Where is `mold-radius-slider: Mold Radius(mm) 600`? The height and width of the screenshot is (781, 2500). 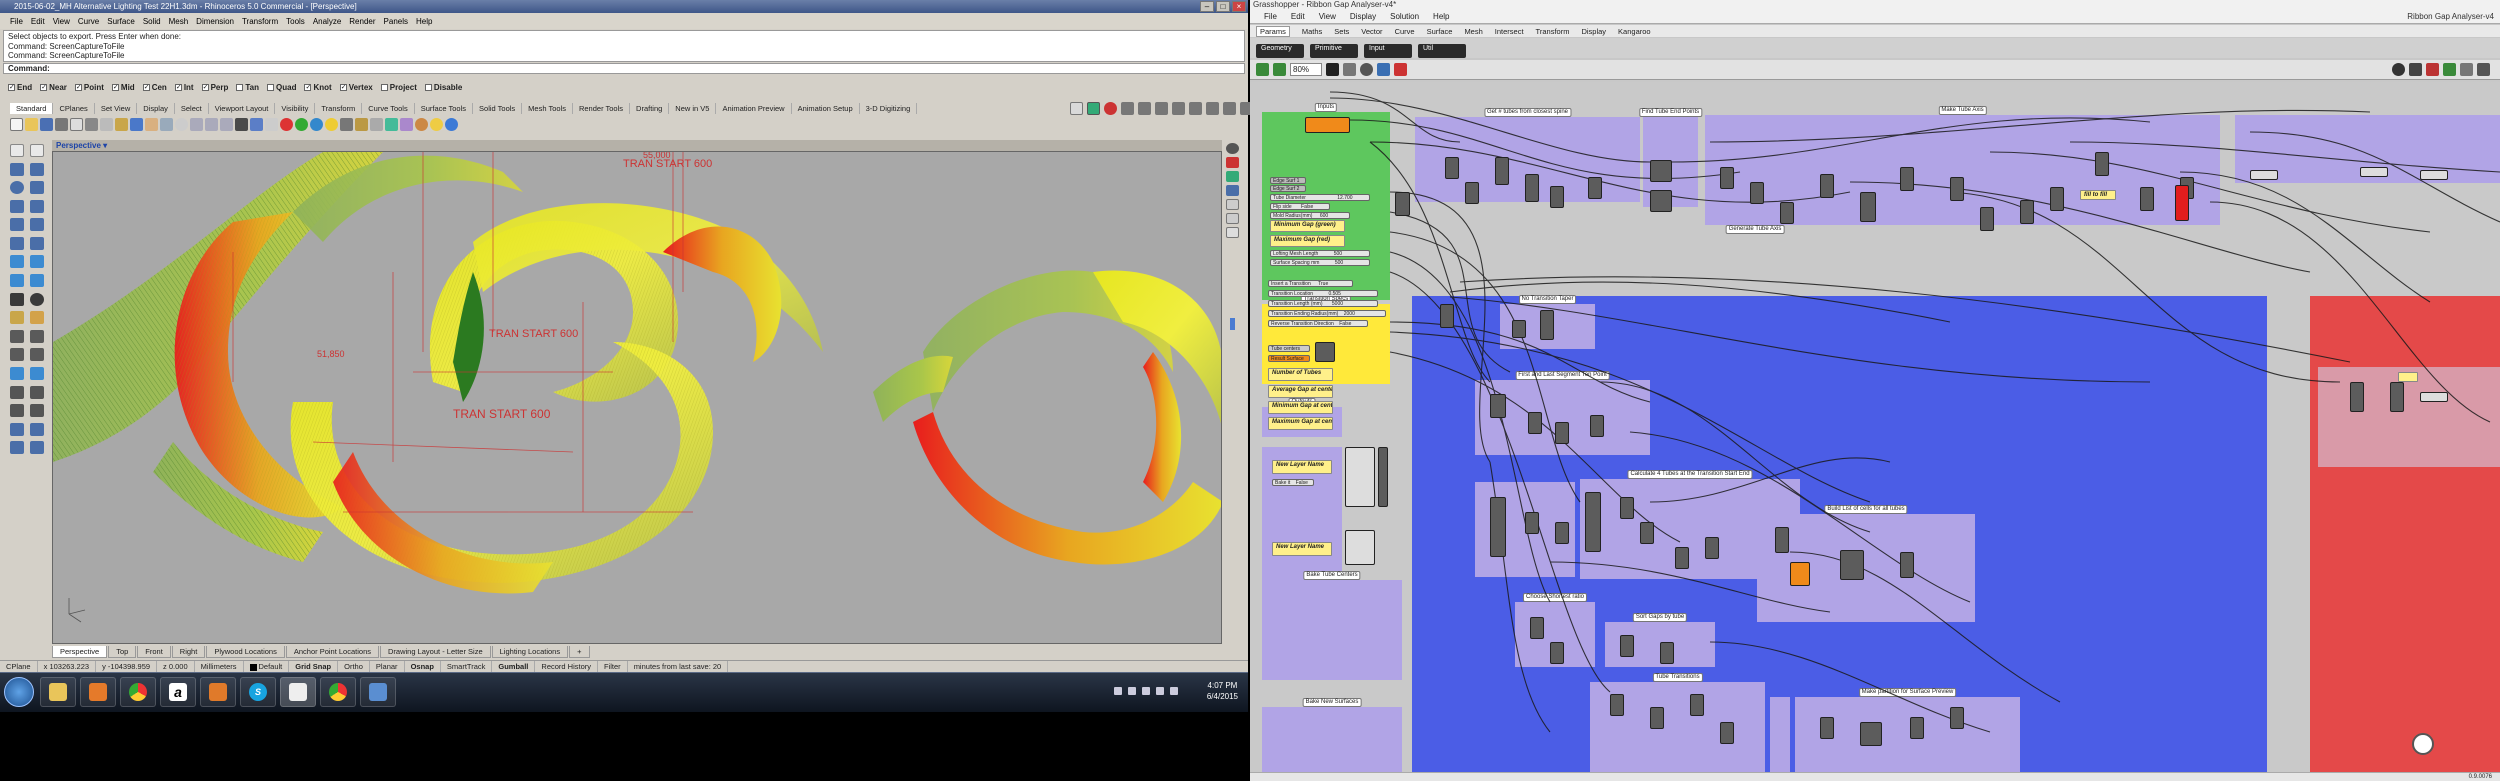
mold-radius-slider: Mold Radius(mm) 600 is located at coordinates (1310, 215).